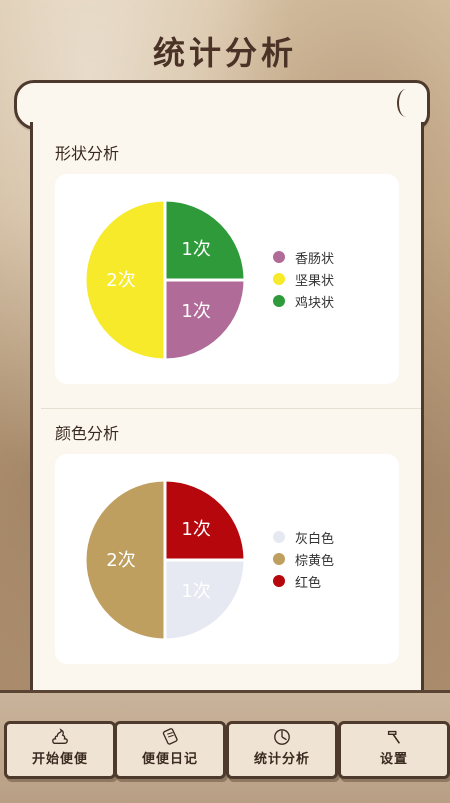 Image resolution: width=450 pixels, height=803 pixels. What do you see at coordinates (308, 583) in the screenshot?
I see `color-legend-label: 红色` at bounding box center [308, 583].